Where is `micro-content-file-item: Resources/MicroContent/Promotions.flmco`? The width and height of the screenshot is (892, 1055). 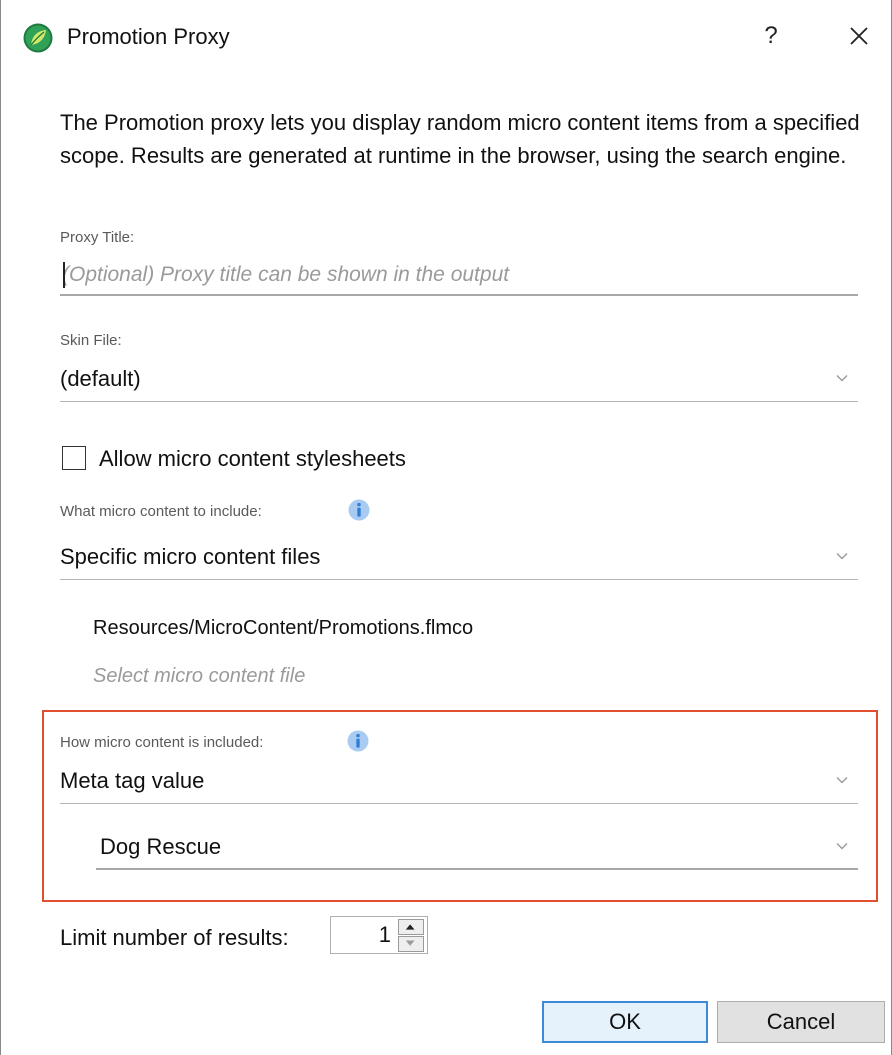
micro-content-file-item: Resources/MicroContent/Promotions.flmco is located at coordinates (283, 628).